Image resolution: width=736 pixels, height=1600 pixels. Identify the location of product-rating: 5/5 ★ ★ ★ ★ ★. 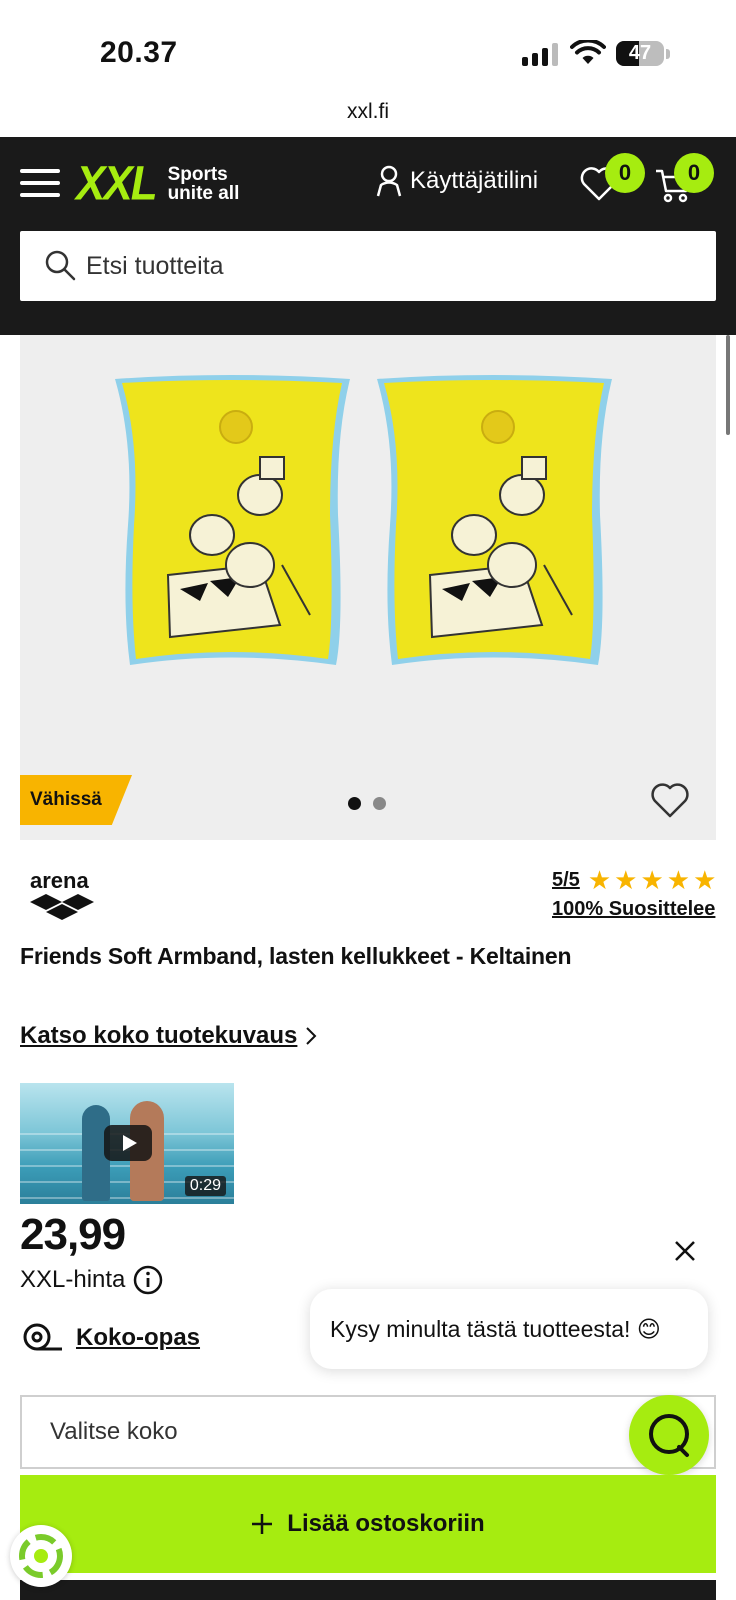
(634, 880).